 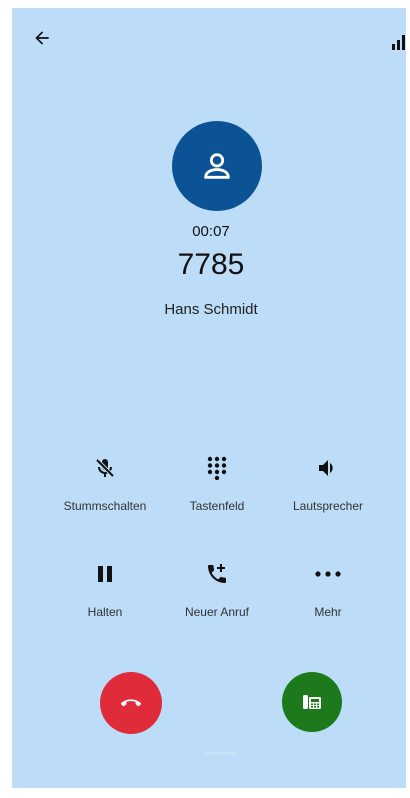 I want to click on more-horizontal-icon, so click(x=328, y=574).